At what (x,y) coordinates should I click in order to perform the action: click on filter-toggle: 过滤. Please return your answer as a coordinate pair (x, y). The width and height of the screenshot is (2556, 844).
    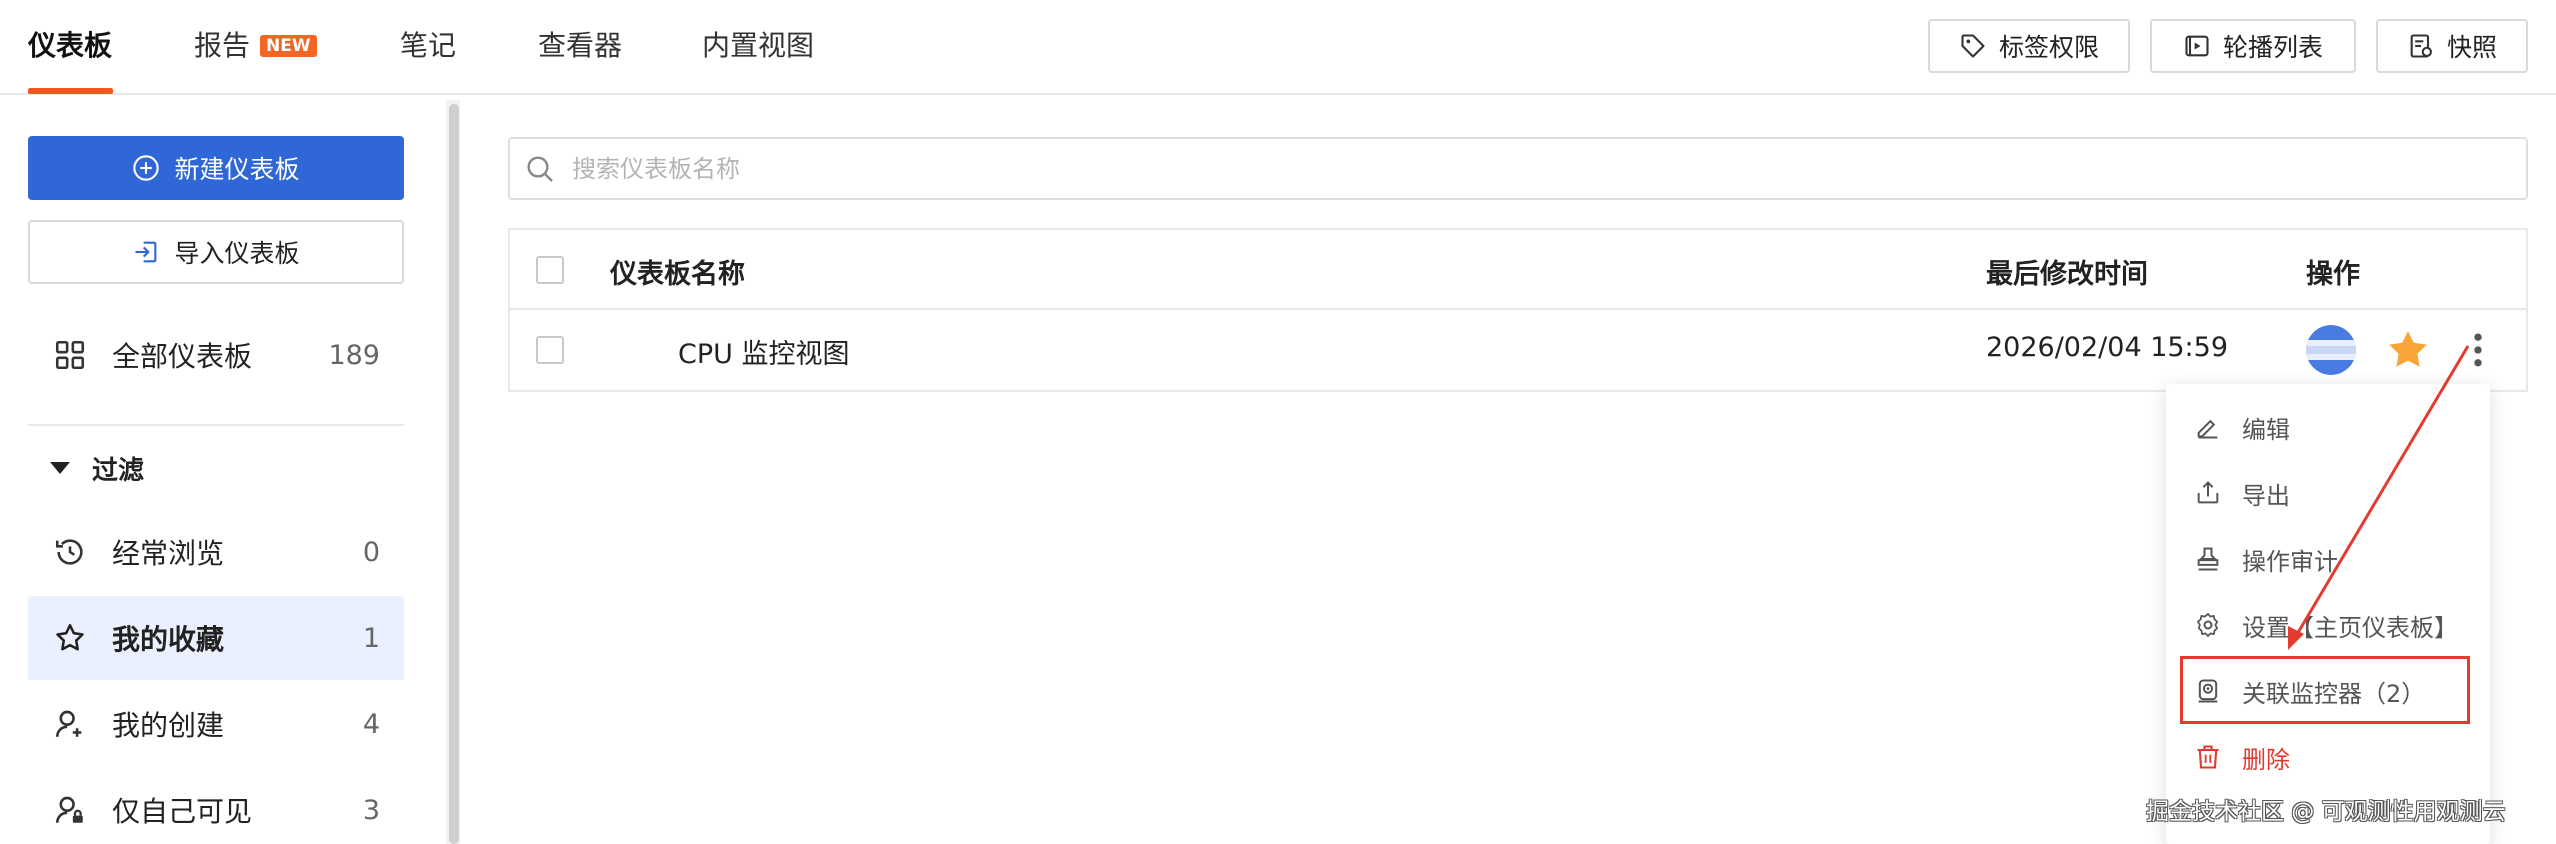
    Looking at the image, I should click on (86, 468).